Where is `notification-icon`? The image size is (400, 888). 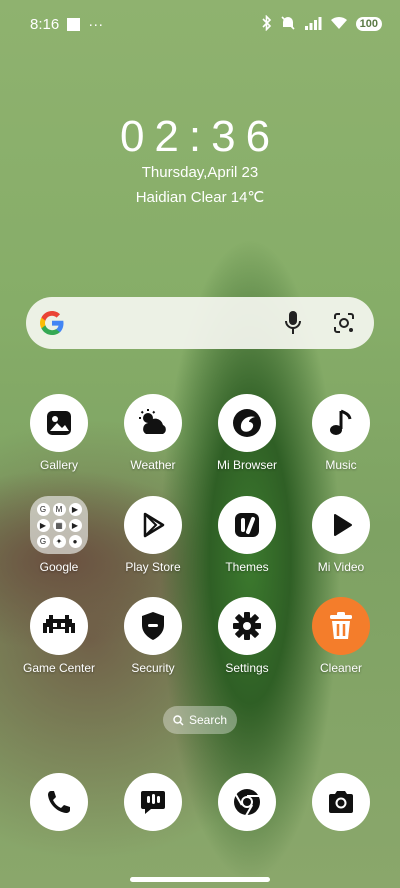 notification-icon is located at coordinates (74, 24).